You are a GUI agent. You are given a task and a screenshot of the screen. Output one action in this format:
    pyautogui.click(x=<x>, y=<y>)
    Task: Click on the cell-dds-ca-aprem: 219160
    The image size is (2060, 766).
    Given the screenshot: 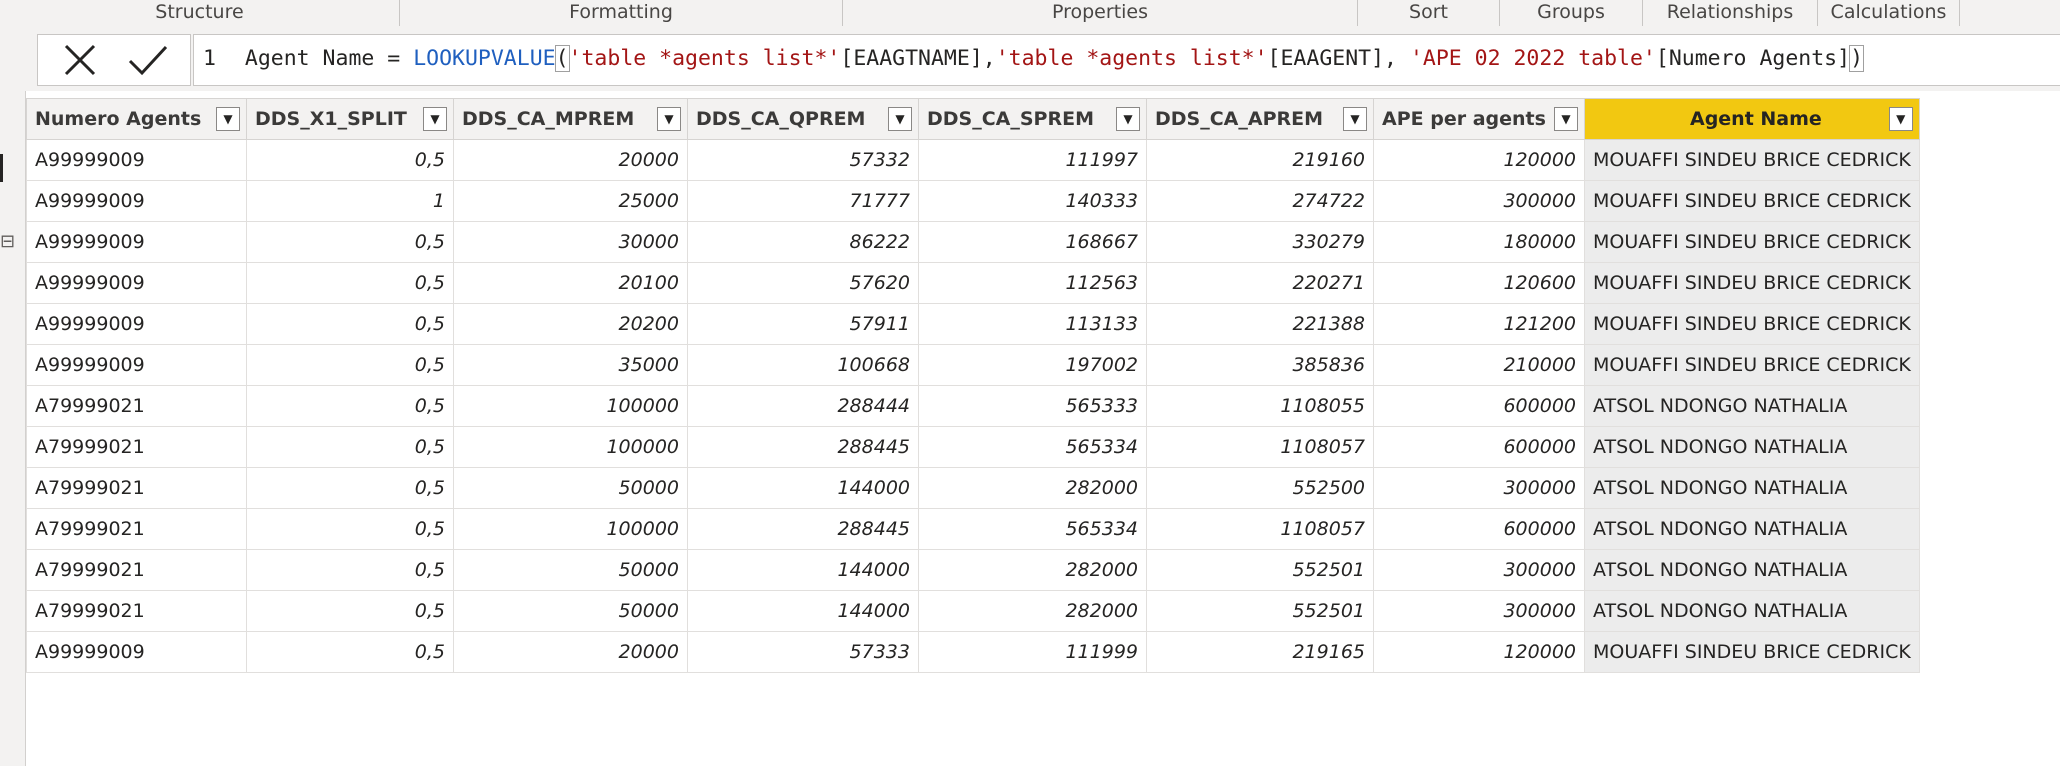 What is the action you would take?
    pyautogui.click(x=1260, y=160)
    